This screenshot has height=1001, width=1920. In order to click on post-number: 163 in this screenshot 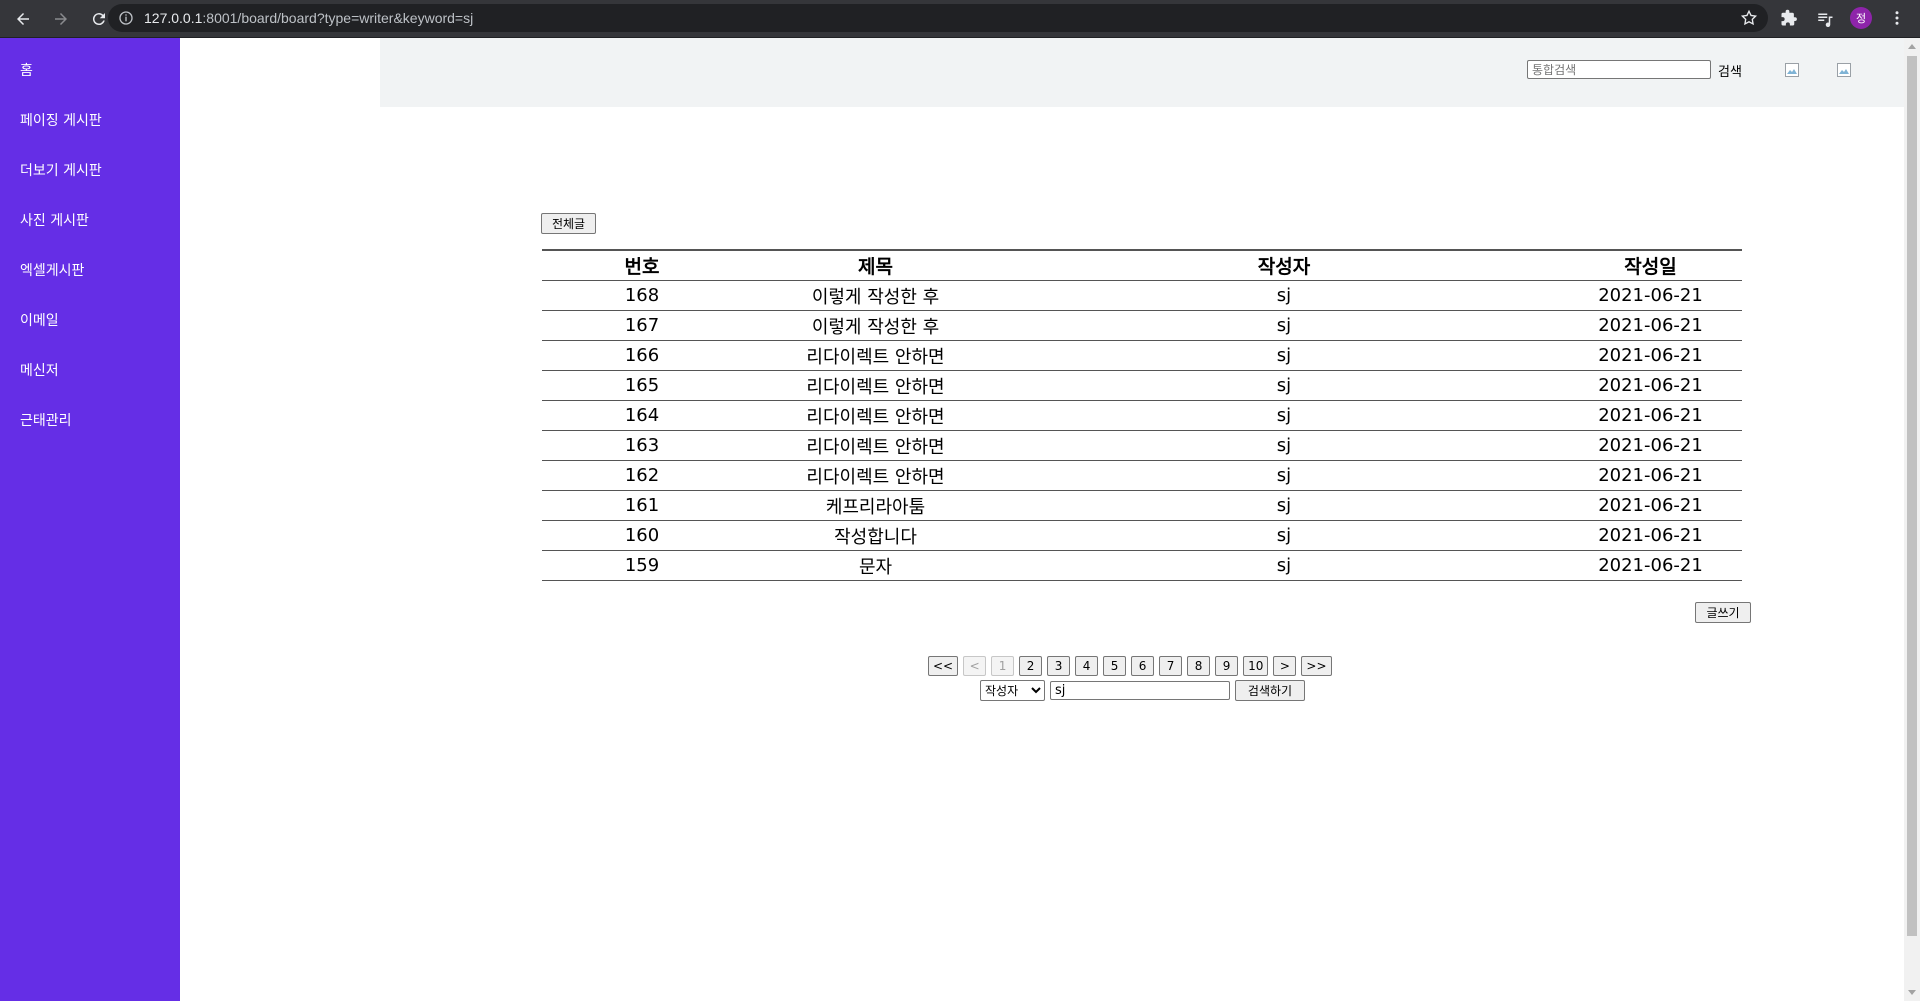, I will do `click(642, 445)`.